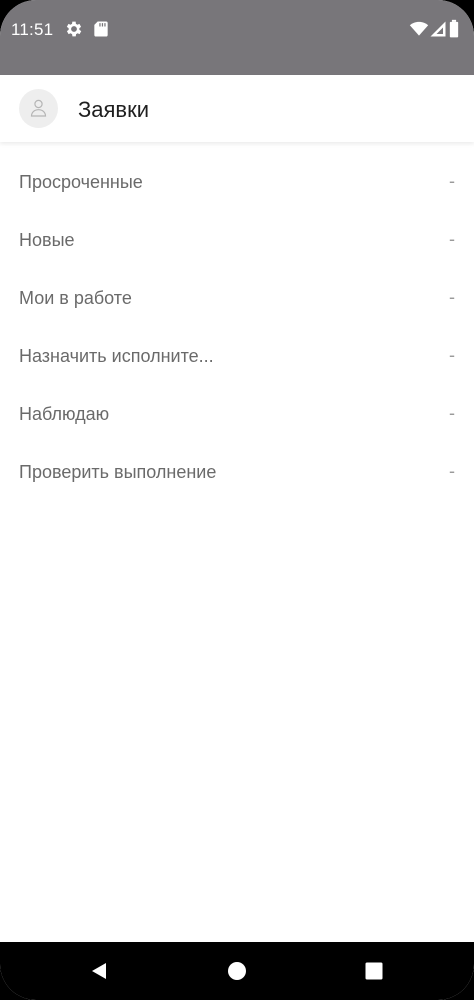 This screenshot has height=1000, width=474. What do you see at coordinates (47, 240) in the screenshot?
I see `list-item-label: Новые` at bounding box center [47, 240].